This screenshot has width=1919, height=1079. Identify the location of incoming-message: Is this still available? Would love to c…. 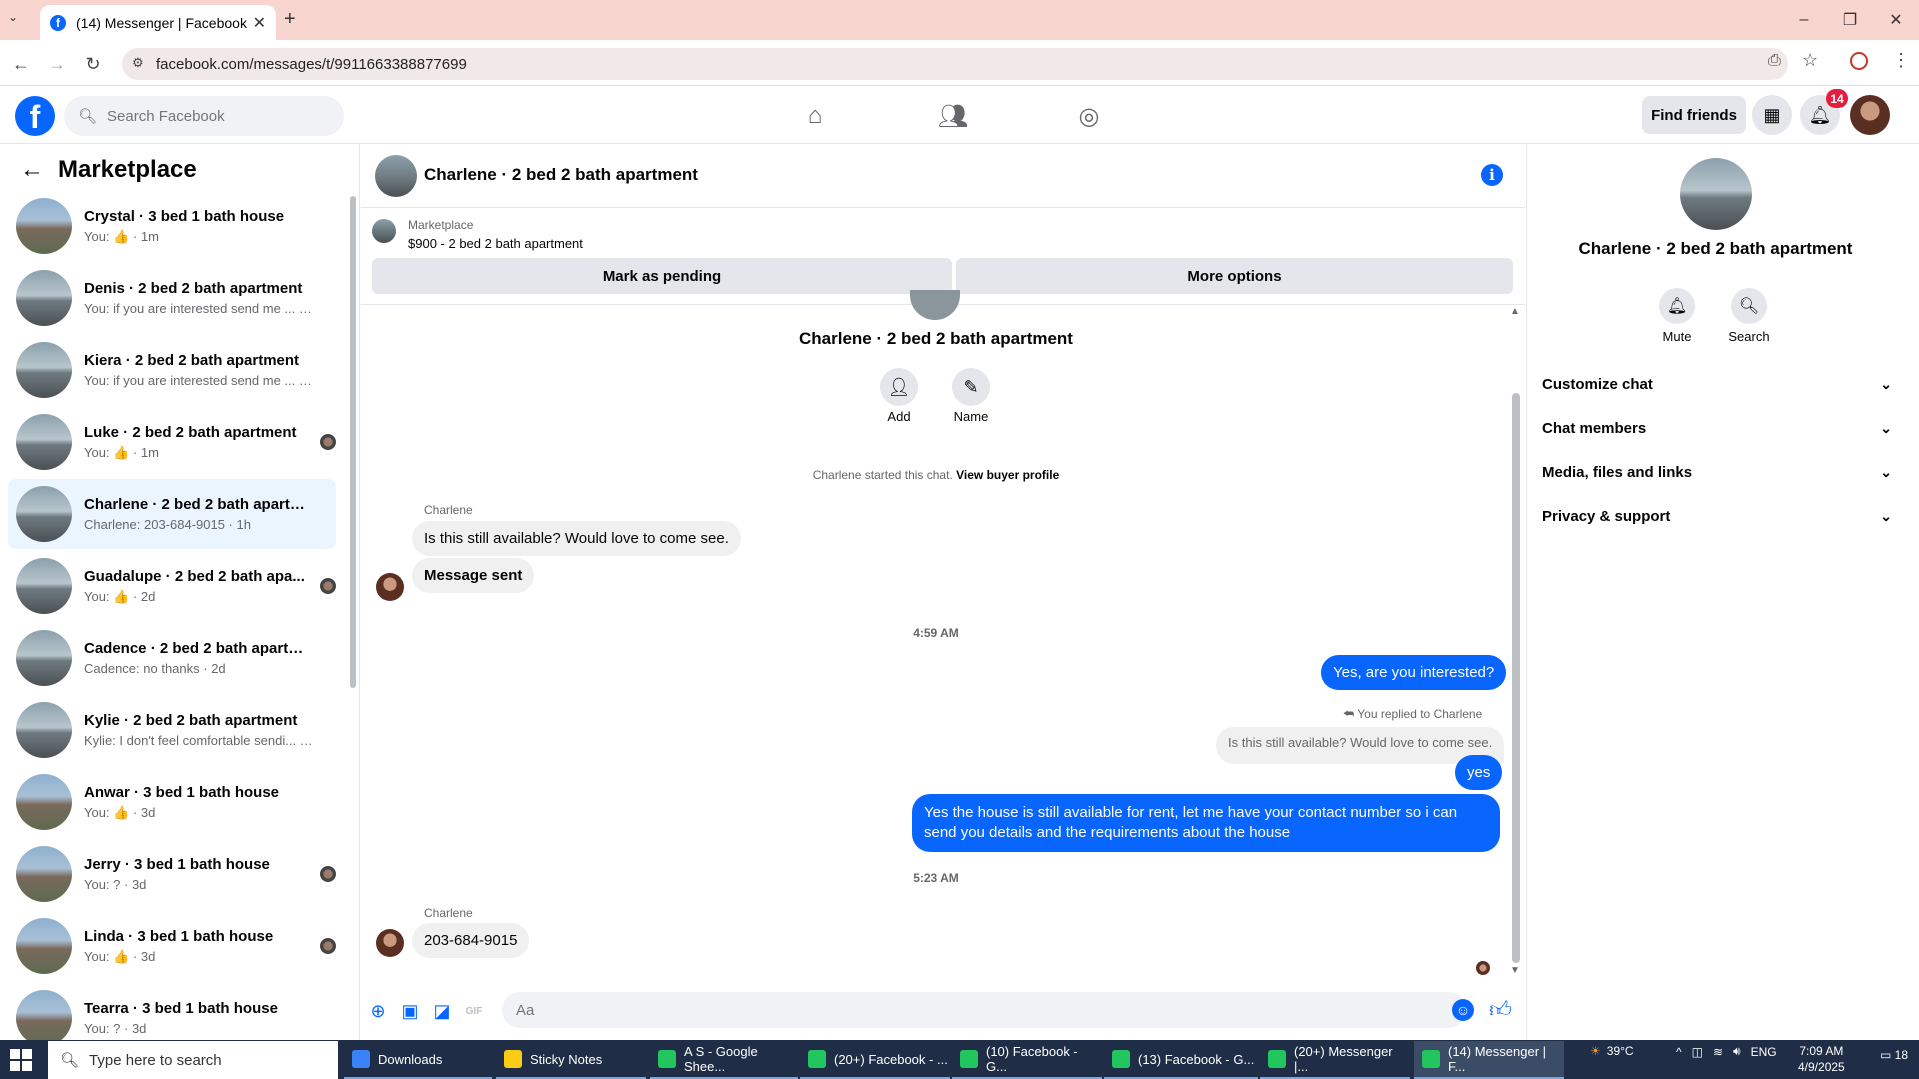
(576, 538).